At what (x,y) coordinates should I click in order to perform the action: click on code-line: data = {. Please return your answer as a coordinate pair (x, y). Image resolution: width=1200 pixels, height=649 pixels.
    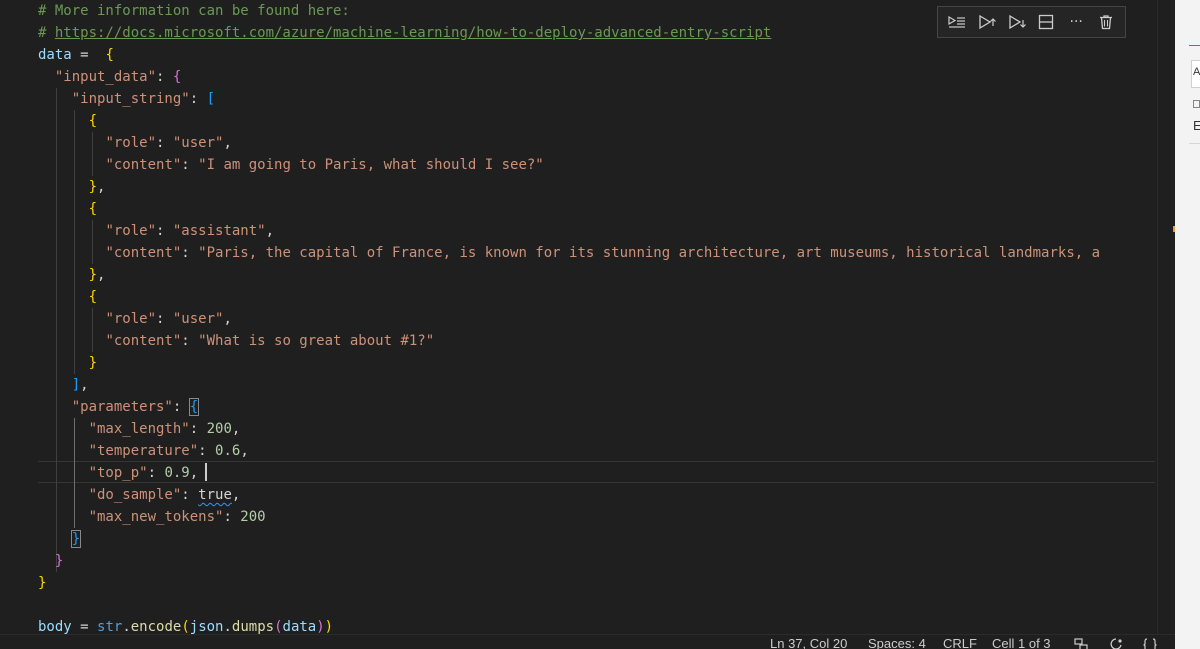
    Looking at the image, I should click on (76, 55).